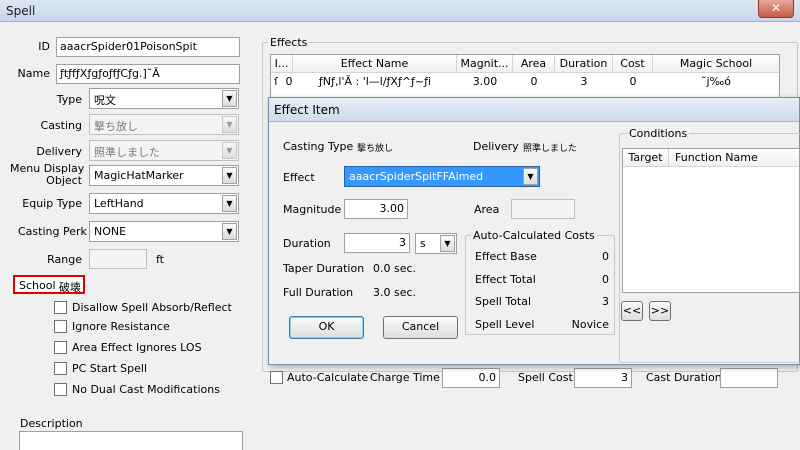  I want to click on auto-calculate-label: Auto-Calculate, so click(328, 377).